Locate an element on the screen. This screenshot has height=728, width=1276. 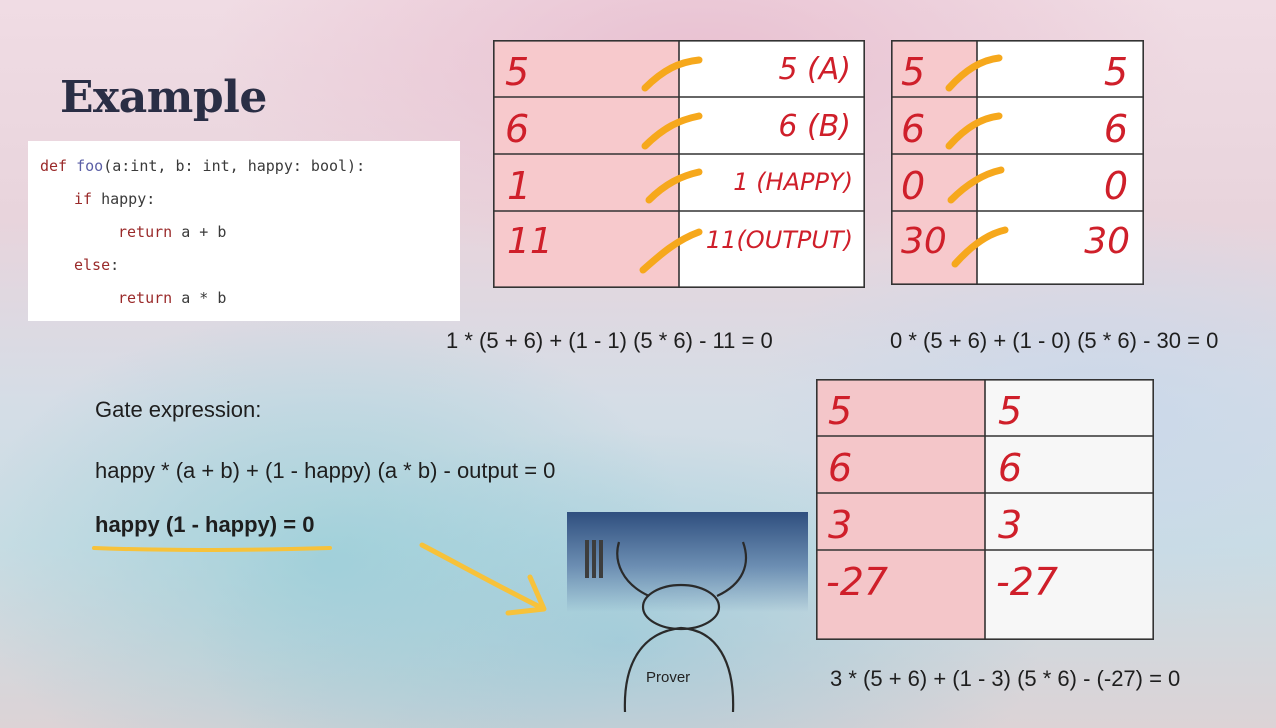
table-2-left-value: 0 is located at coordinates (913, 186).